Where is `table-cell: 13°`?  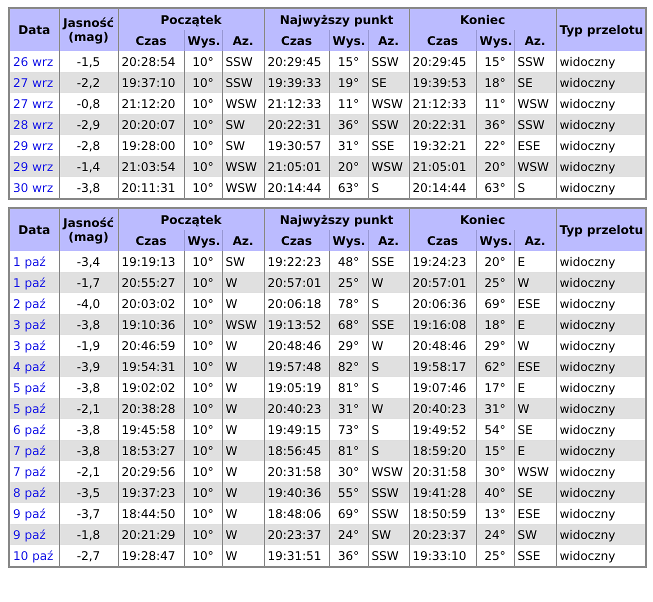 table-cell: 13° is located at coordinates (495, 513).